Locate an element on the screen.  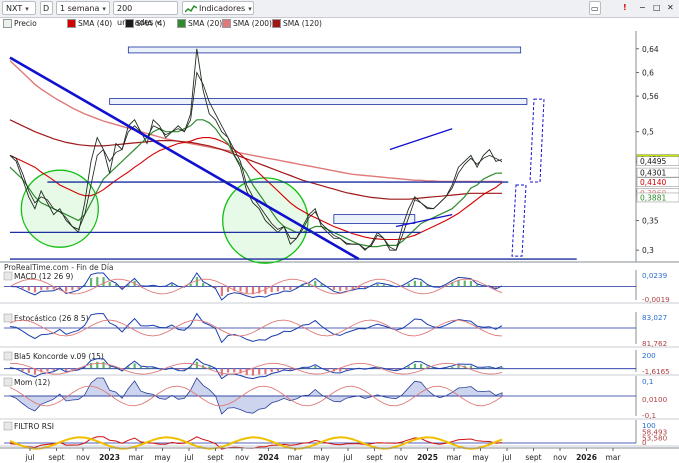
indicator-pane: Estocástico (26 8 5) 83,027 81,762 is located at coordinates (339, 330).